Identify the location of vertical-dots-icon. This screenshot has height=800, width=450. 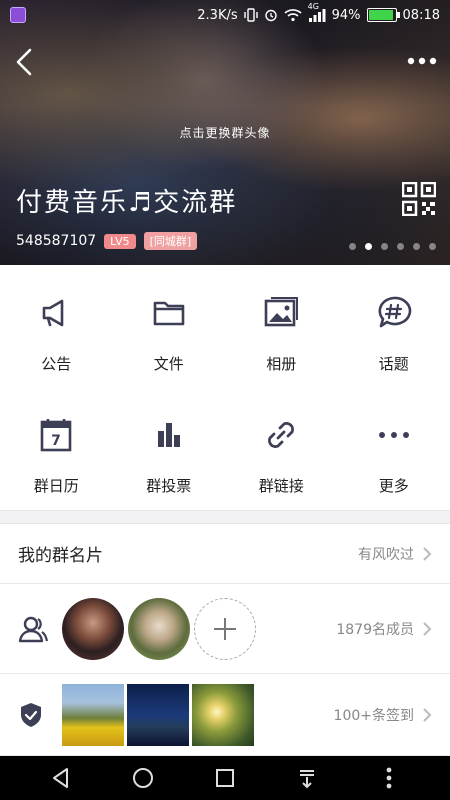
(389, 778).